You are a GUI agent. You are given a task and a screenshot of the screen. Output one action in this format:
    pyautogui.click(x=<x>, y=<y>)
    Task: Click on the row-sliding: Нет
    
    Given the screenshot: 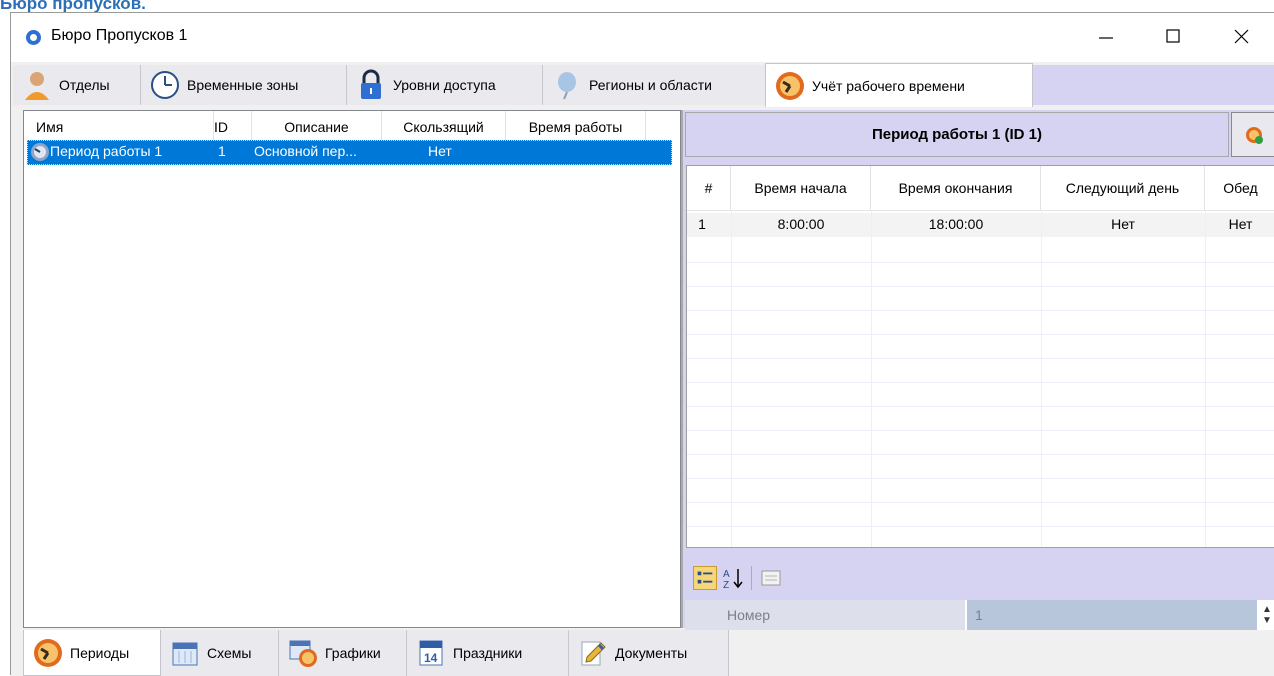 What is the action you would take?
    pyautogui.click(x=440, y=151)
    